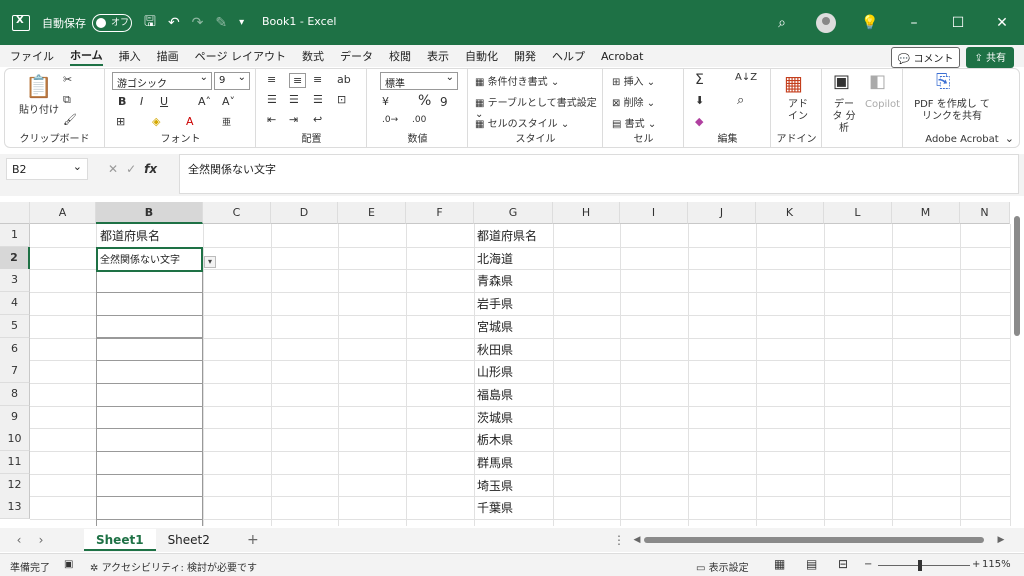  I want to click on paste-icon: 📋, so click(38, 87).